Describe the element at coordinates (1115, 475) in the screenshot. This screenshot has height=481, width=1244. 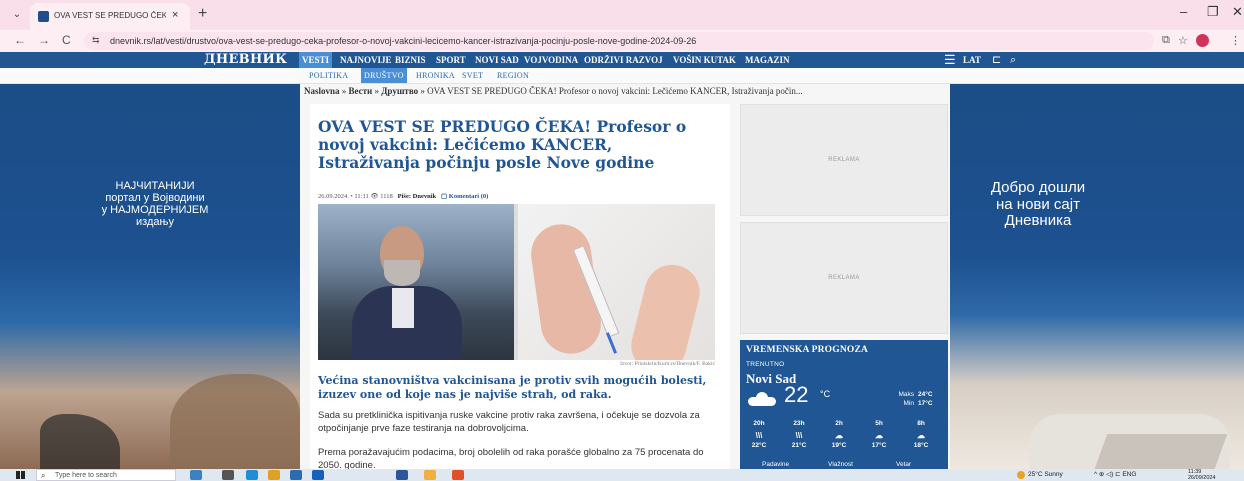
I see `system-tray: ^ ⊕ ◁) ⊏ ENG` at that location.